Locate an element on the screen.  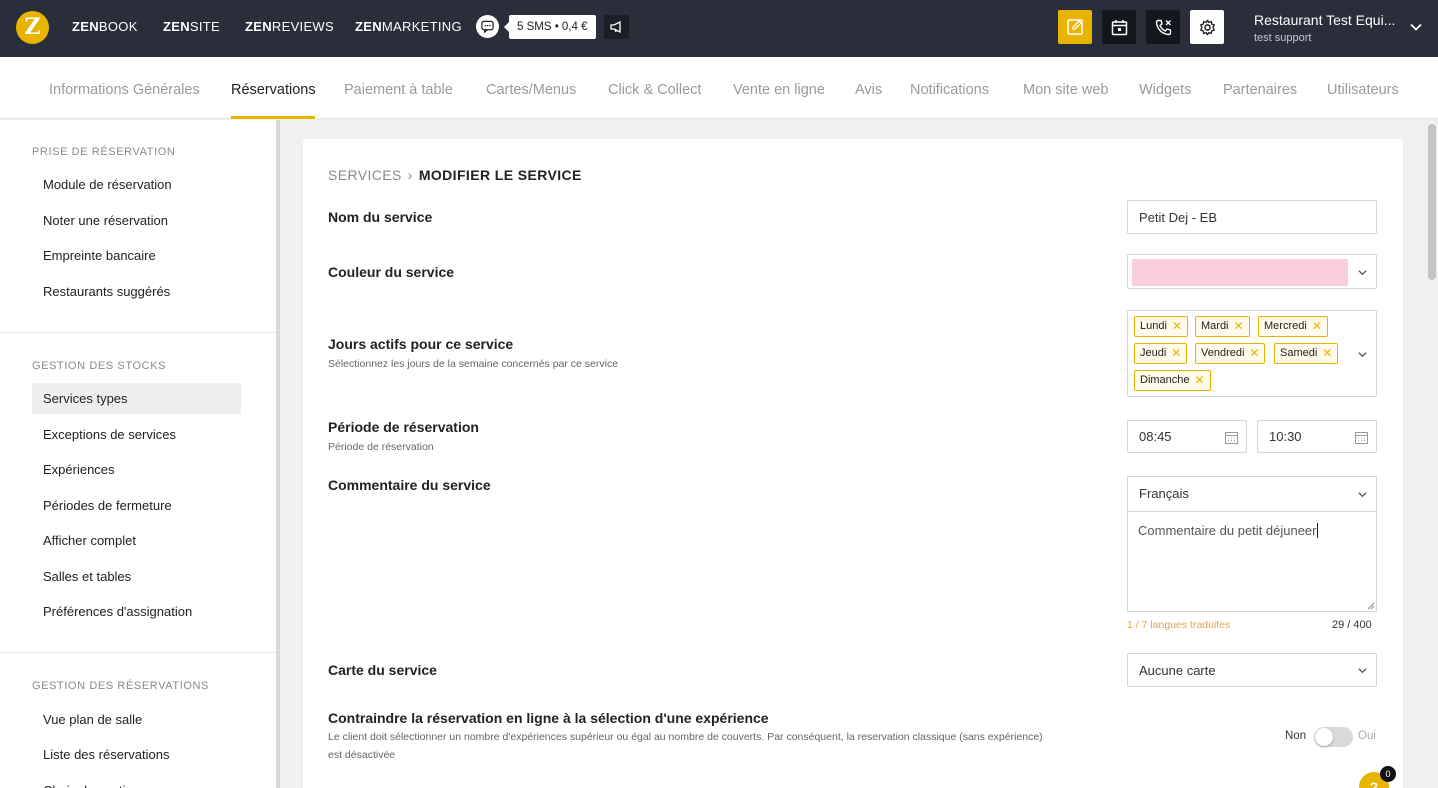
announcements-button is located at coordinates (616, 27).